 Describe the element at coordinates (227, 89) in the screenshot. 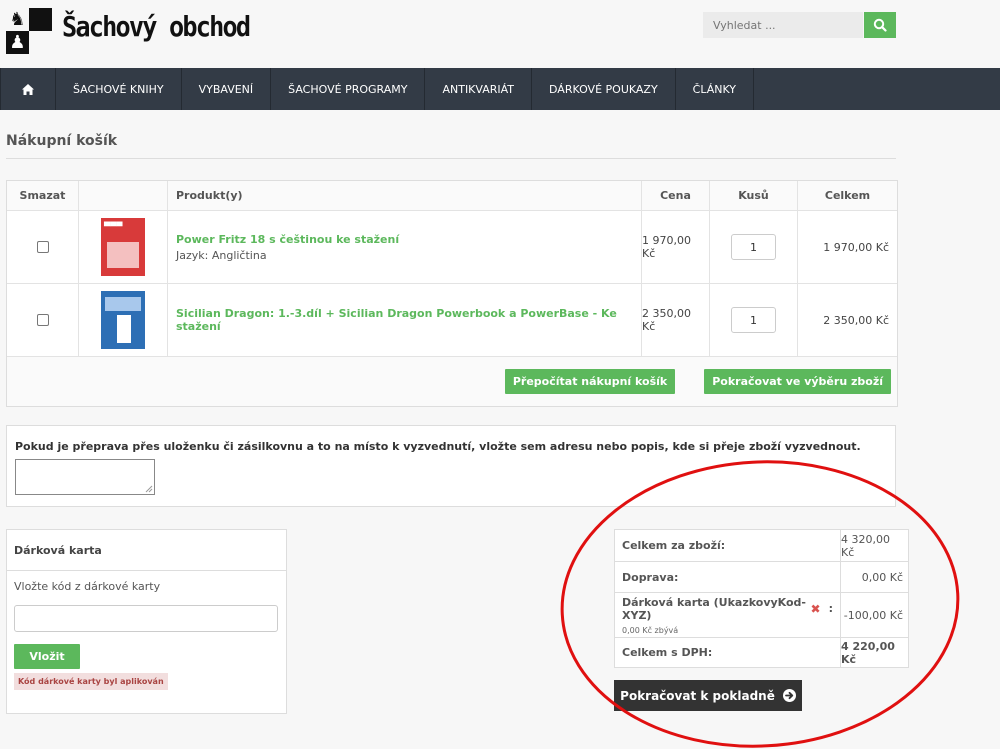

I see `nav-item-equipment: VYBAVENÍ` at that location.